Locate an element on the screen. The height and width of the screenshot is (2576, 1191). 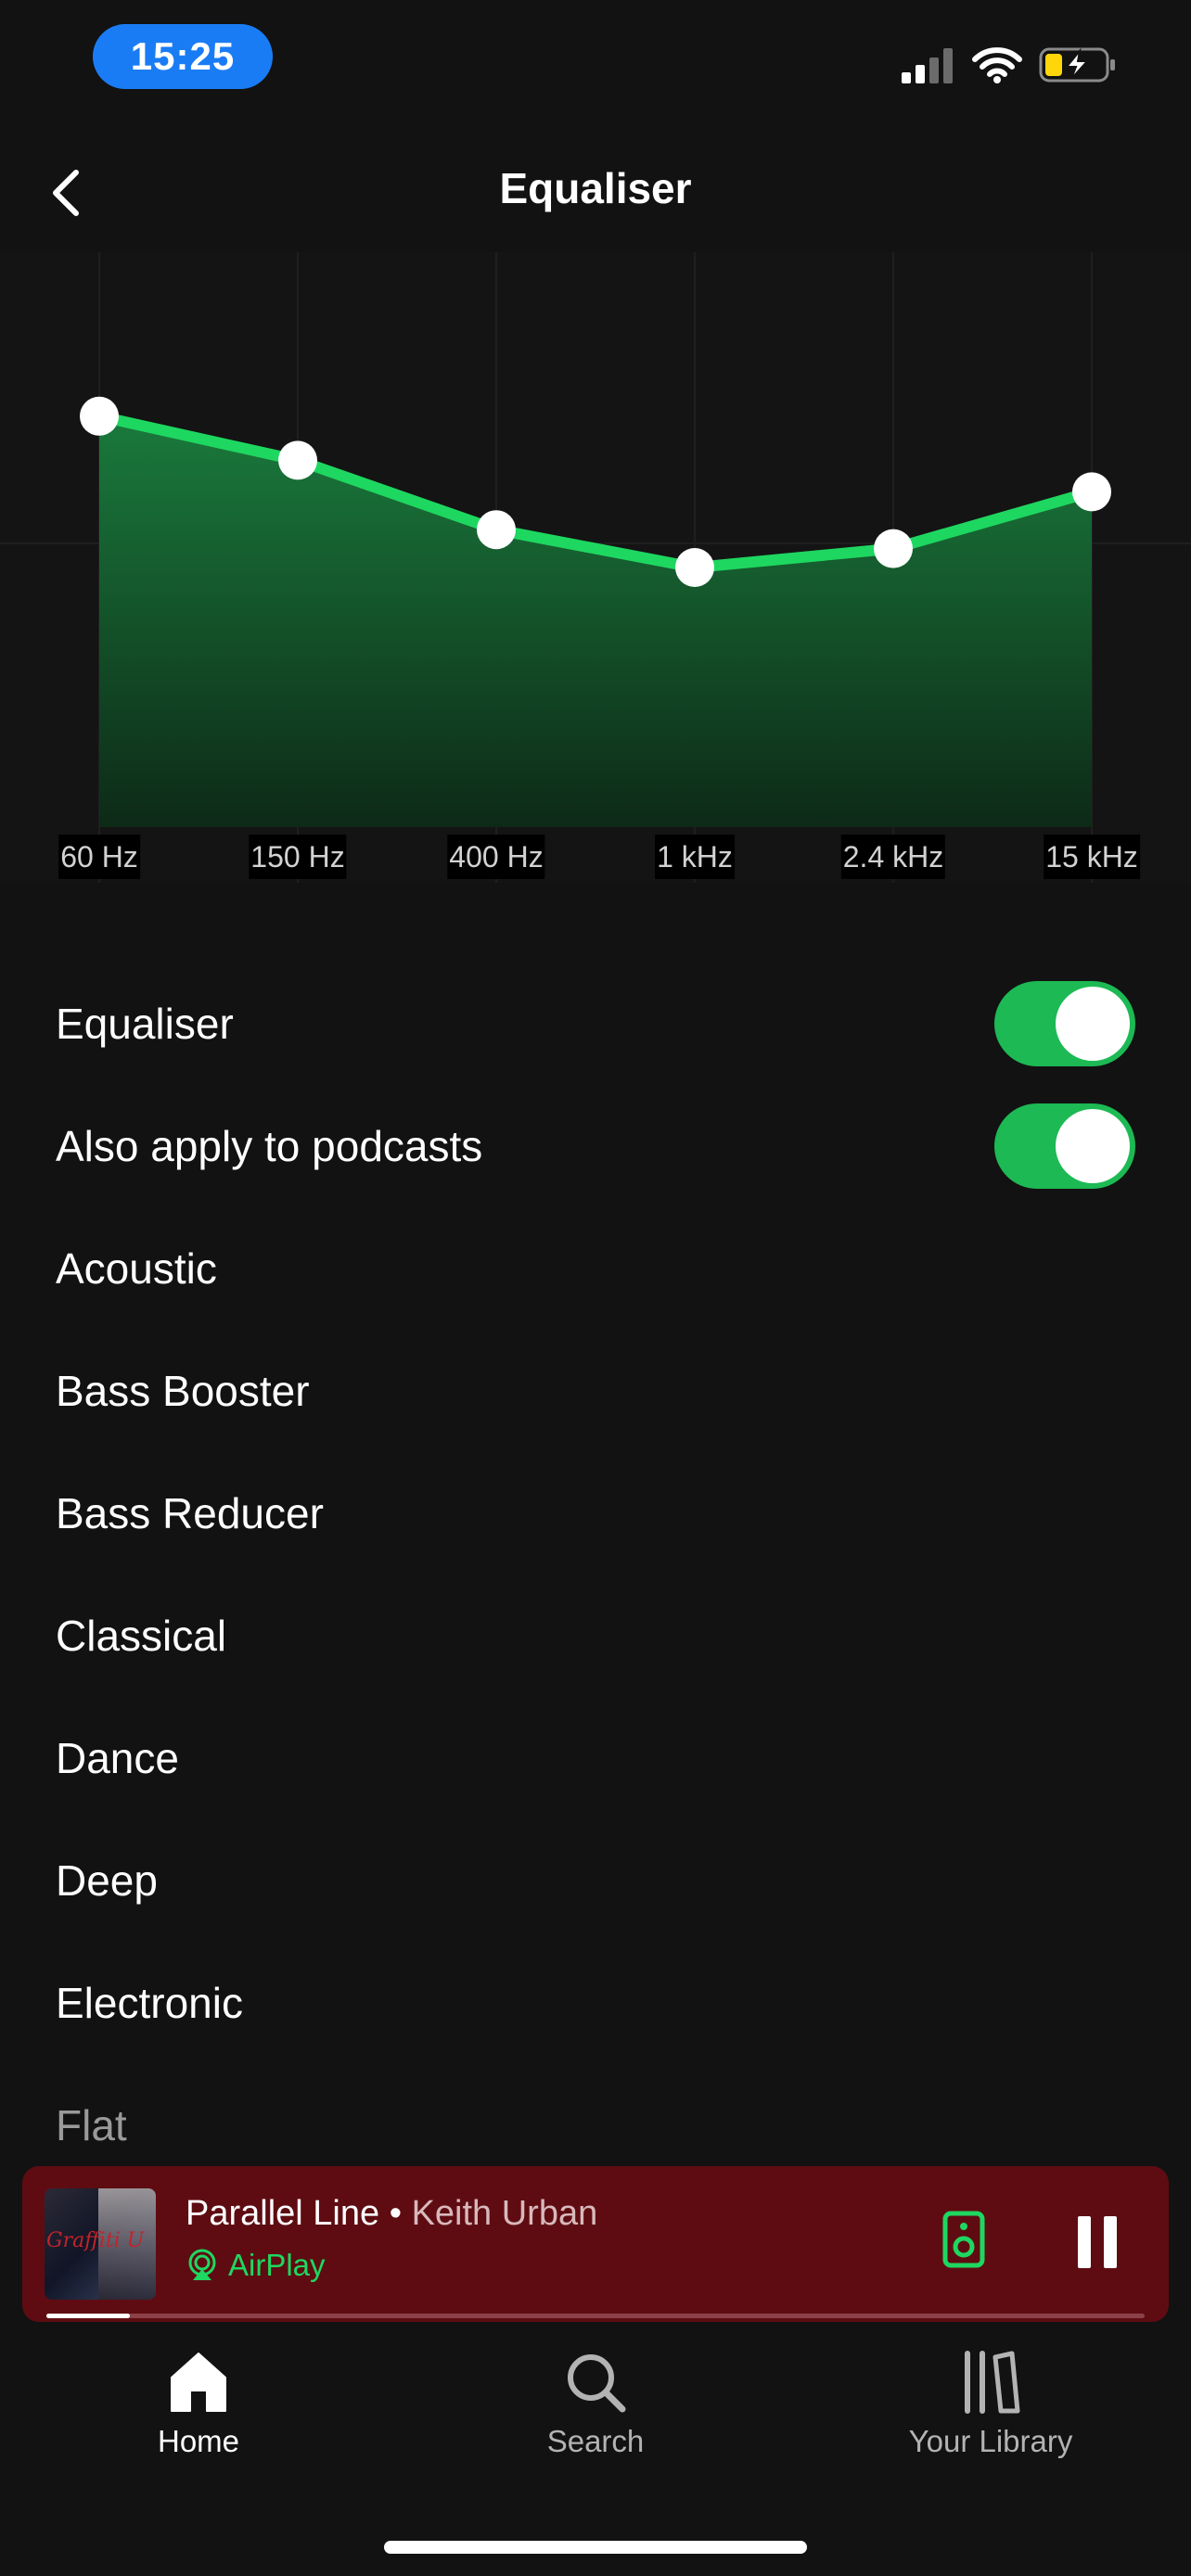
pause-button is located at coordinates (1097, 2242).